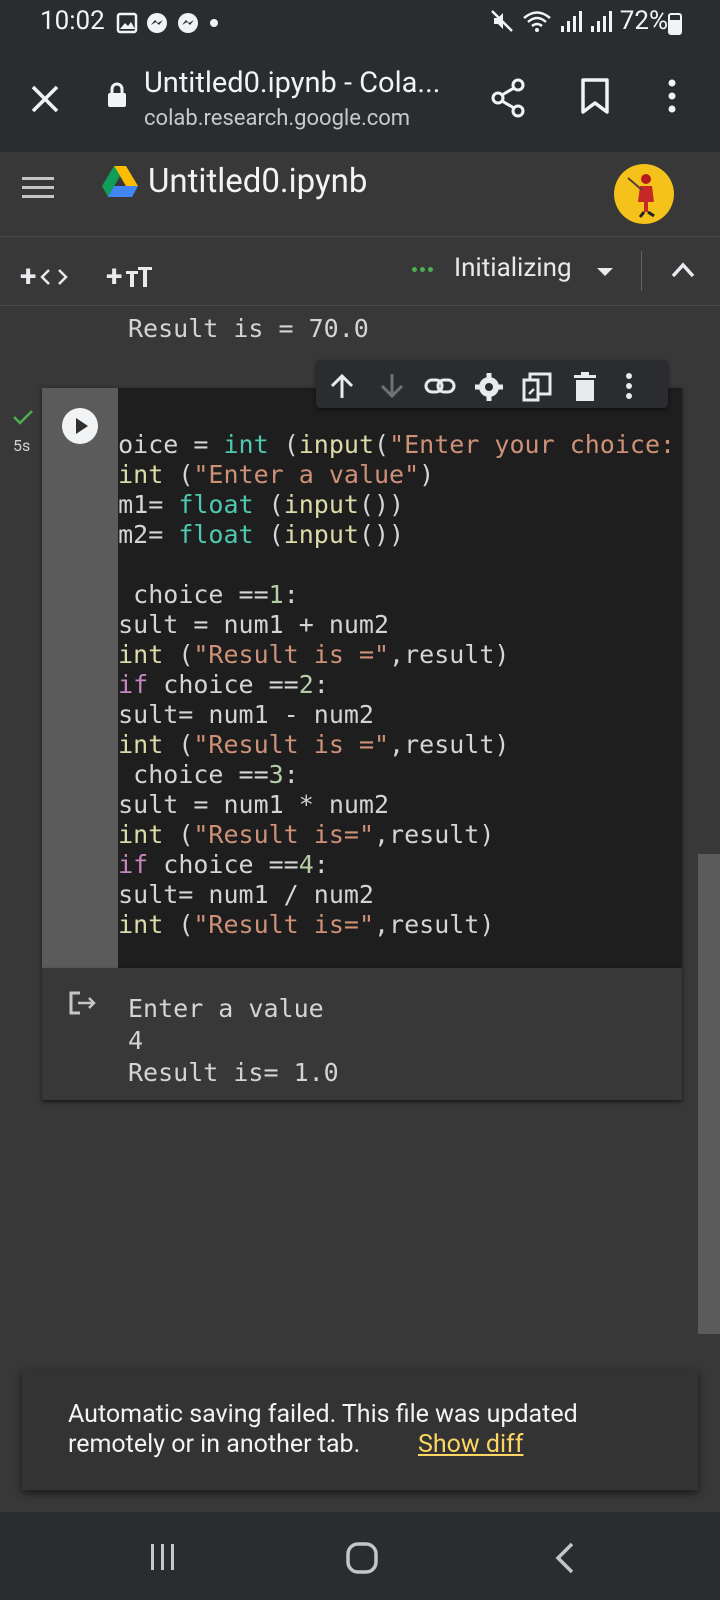 Image resolution: width=720 pixels, height=1600 pixels. Describe the element at coordinates (127, 23) in the screenshot. I see `gallery-icon` at that location.